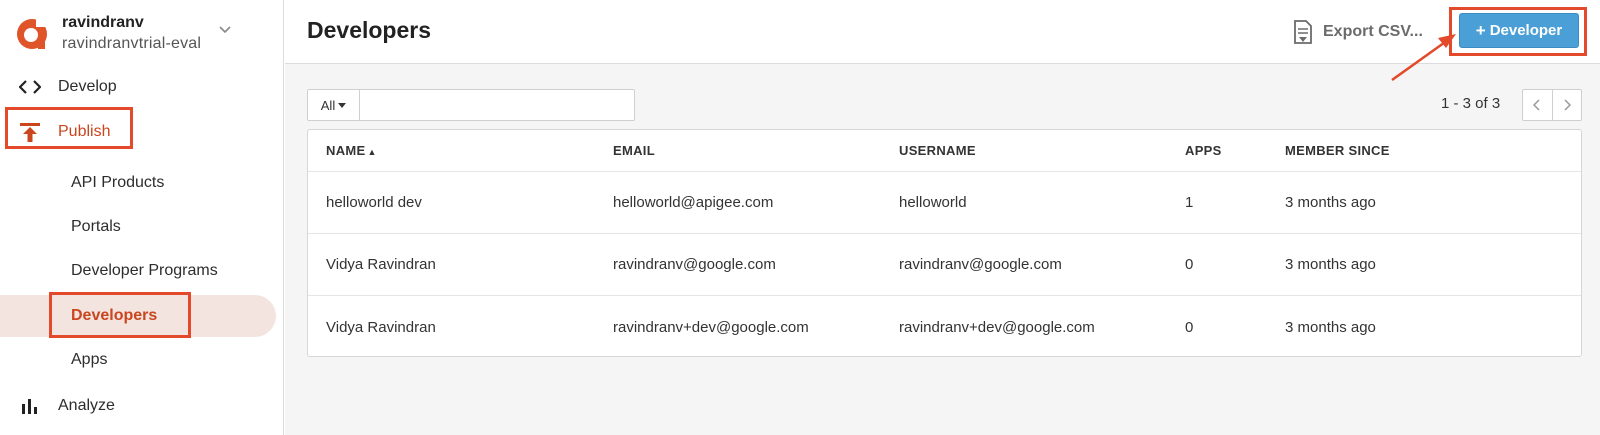 This screenshot has height=435, width=1600. What do you see at coordinates (30, 406) in the screenshot?
I see `bar-chart-icon` at bounding box center [30, 406].